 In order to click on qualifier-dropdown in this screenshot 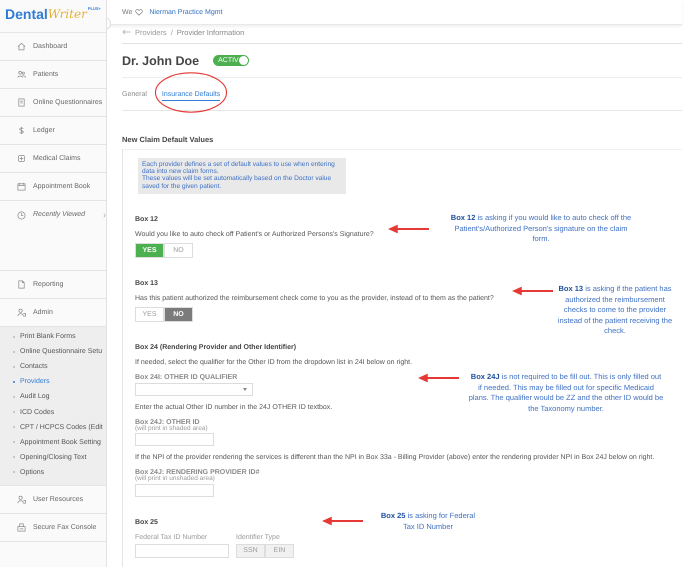, I will do `click(194, 389)`.